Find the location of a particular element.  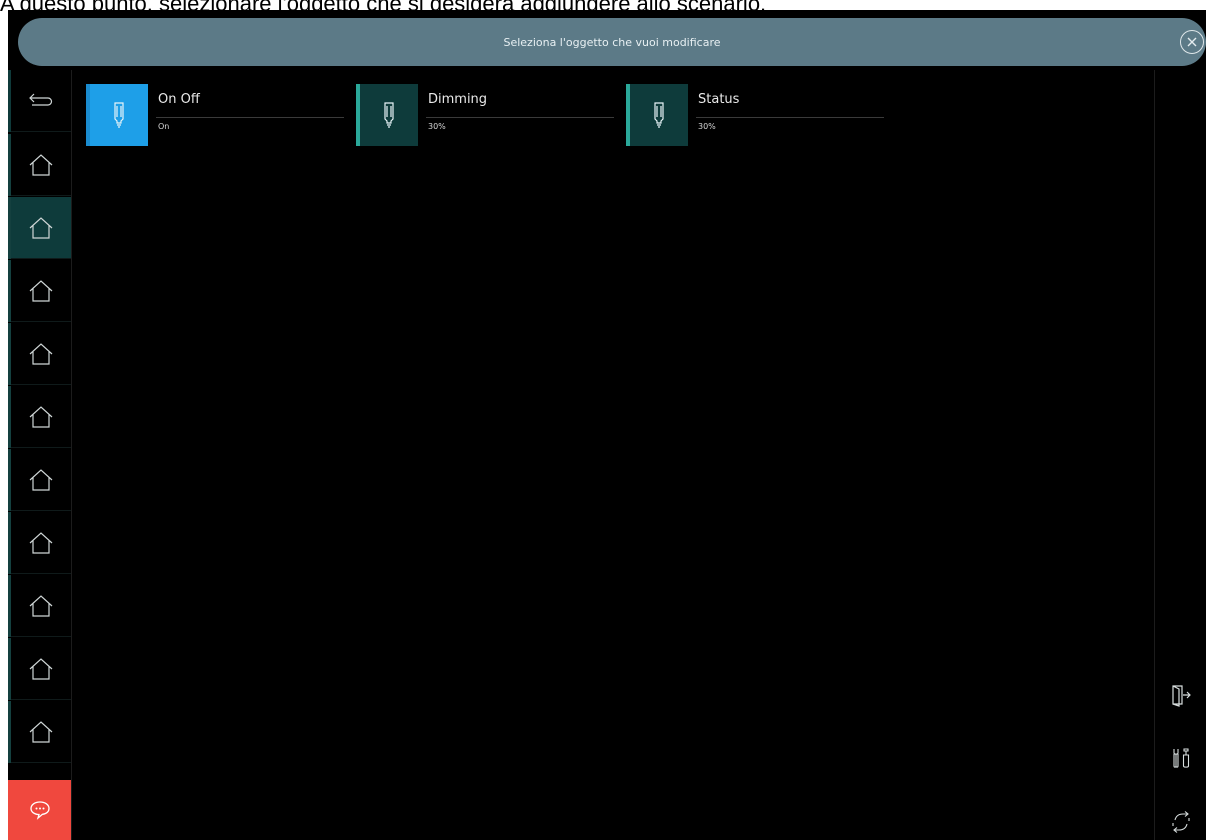

tools-button is located at coordinates (1181, 758).